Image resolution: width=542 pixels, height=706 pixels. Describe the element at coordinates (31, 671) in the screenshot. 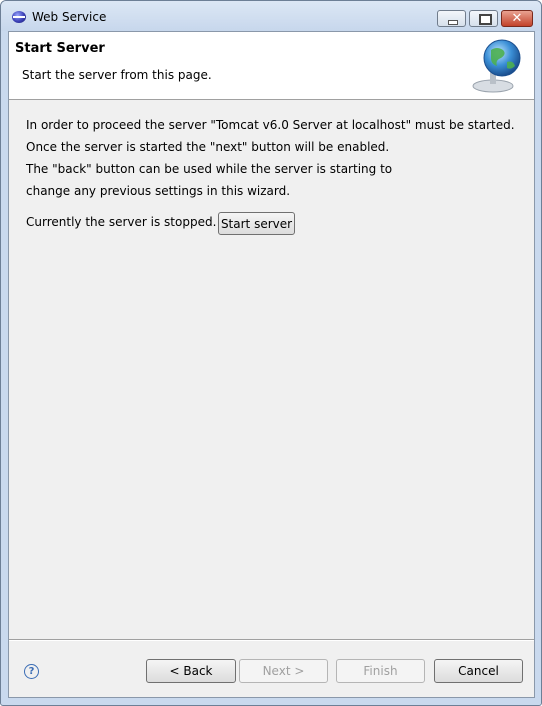

I see `help-icon: ?` at that location.